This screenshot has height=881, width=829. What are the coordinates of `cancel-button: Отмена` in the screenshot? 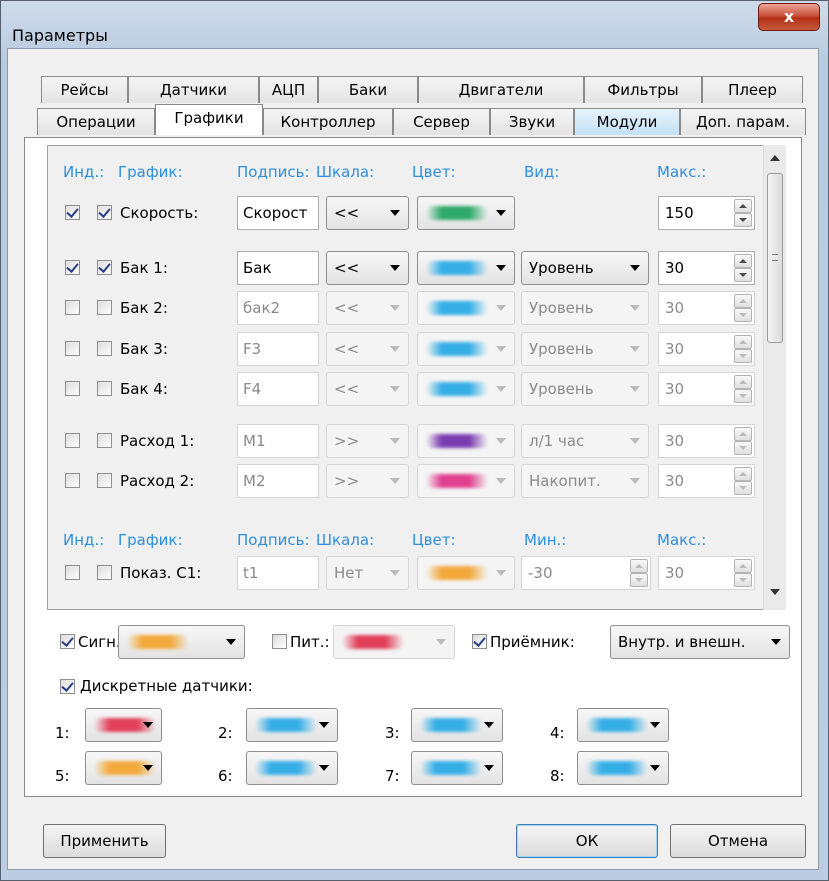 It's located at (738, 841).